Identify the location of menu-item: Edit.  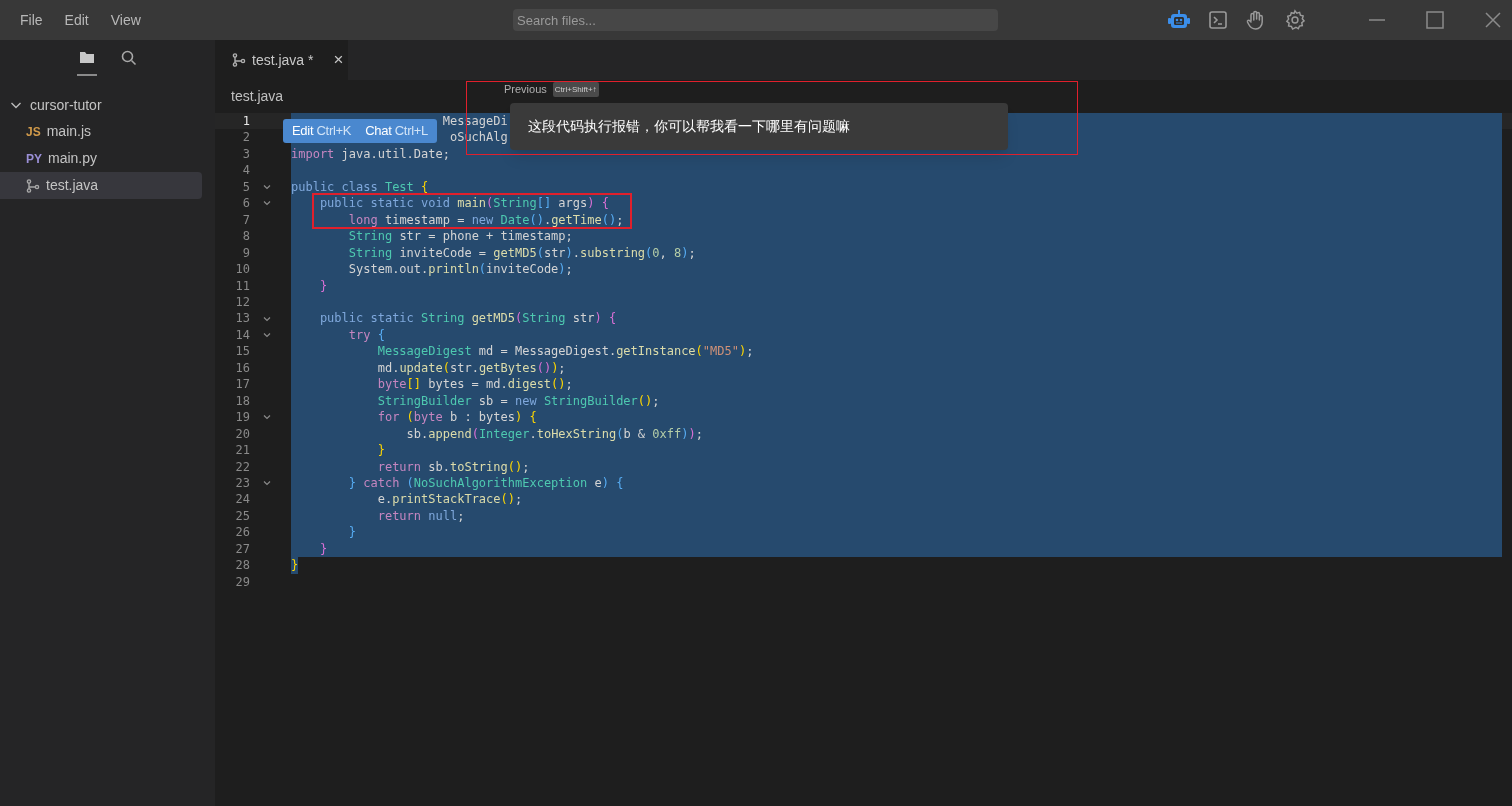
(76, 20).